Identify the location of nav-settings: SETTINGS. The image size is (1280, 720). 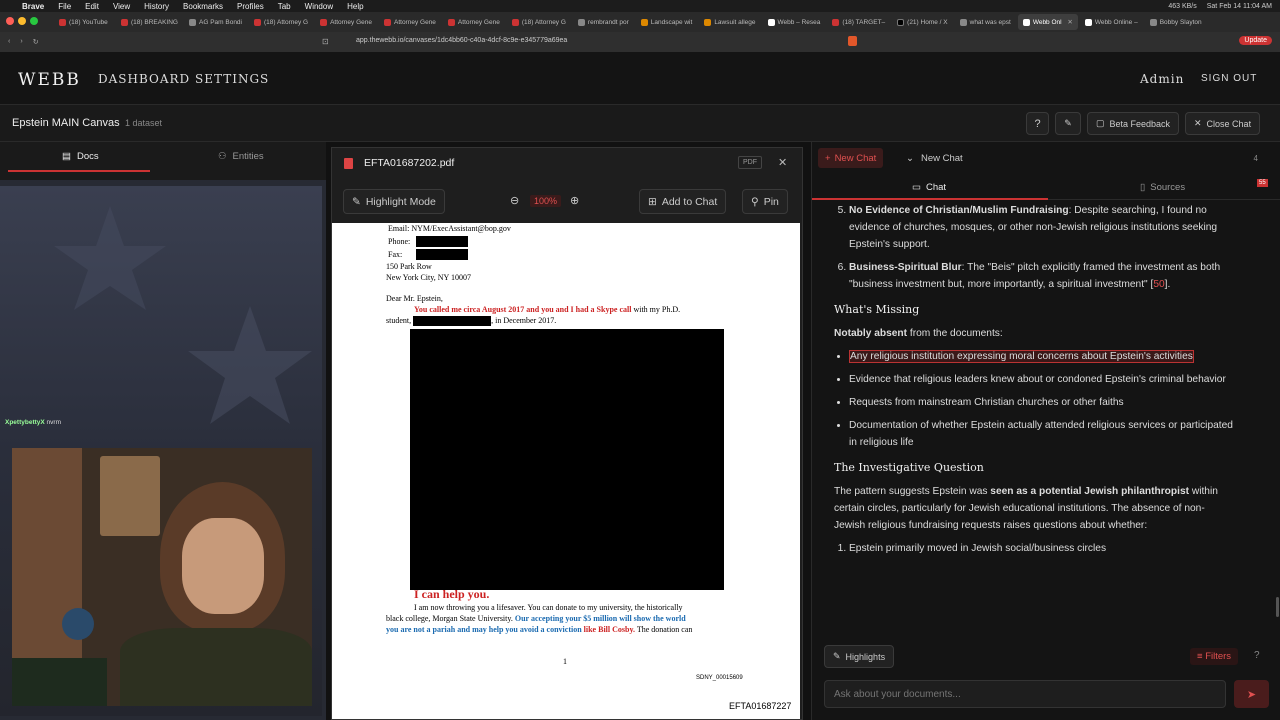
(232, 79).